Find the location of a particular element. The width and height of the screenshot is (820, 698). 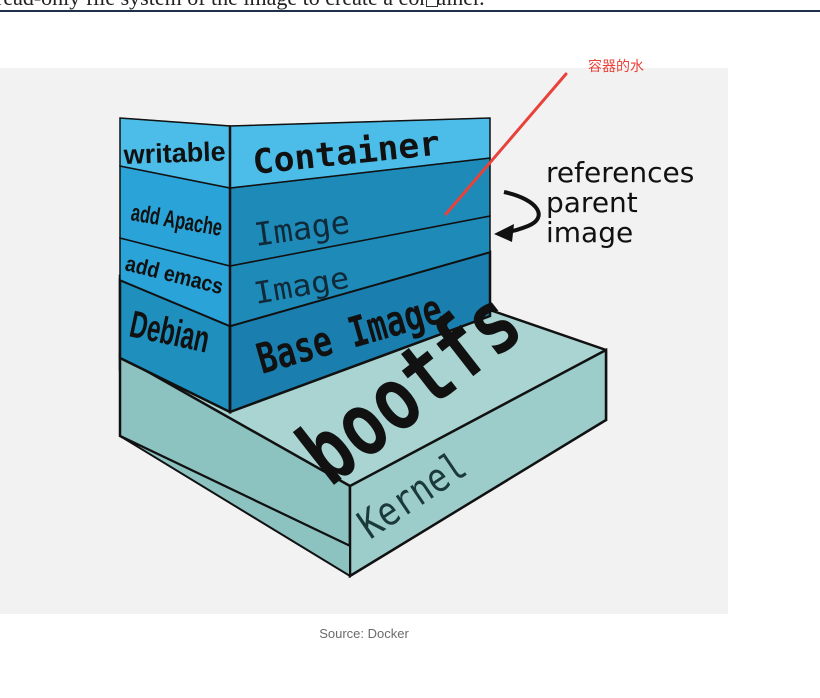

text-cursor is located at coordinates (432, 3).